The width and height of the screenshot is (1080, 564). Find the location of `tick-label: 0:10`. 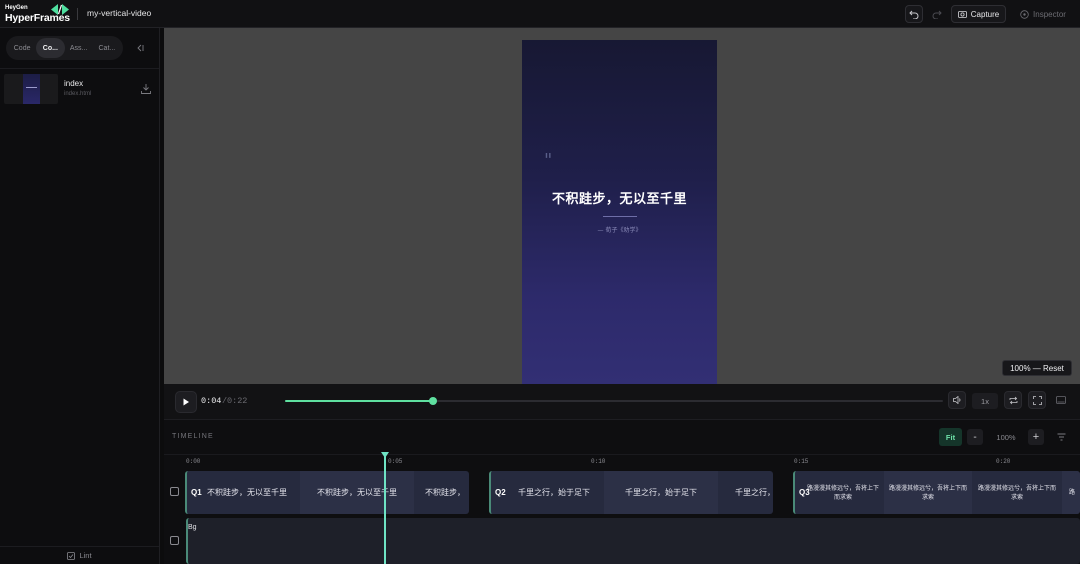

tick-label: 0:10 is located at coordinates (598, 461).